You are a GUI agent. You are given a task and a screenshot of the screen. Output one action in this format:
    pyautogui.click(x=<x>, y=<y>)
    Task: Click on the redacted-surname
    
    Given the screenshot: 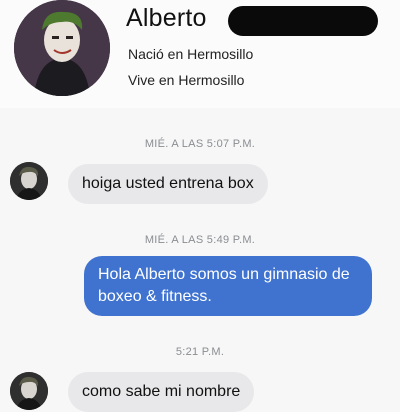 What is the action you would take?
    pyautogui.click(x=303, y=21)
    